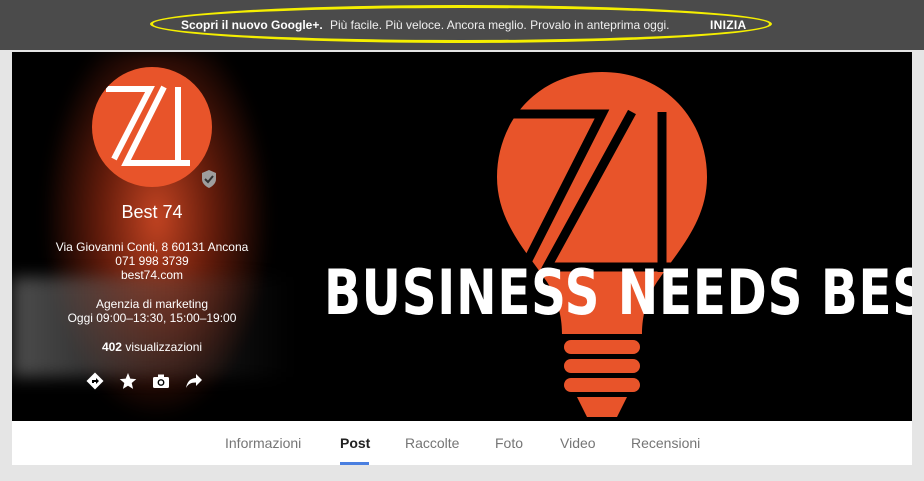  I want to click on views-count: 402 visualizzazioni, so click(152, 347).